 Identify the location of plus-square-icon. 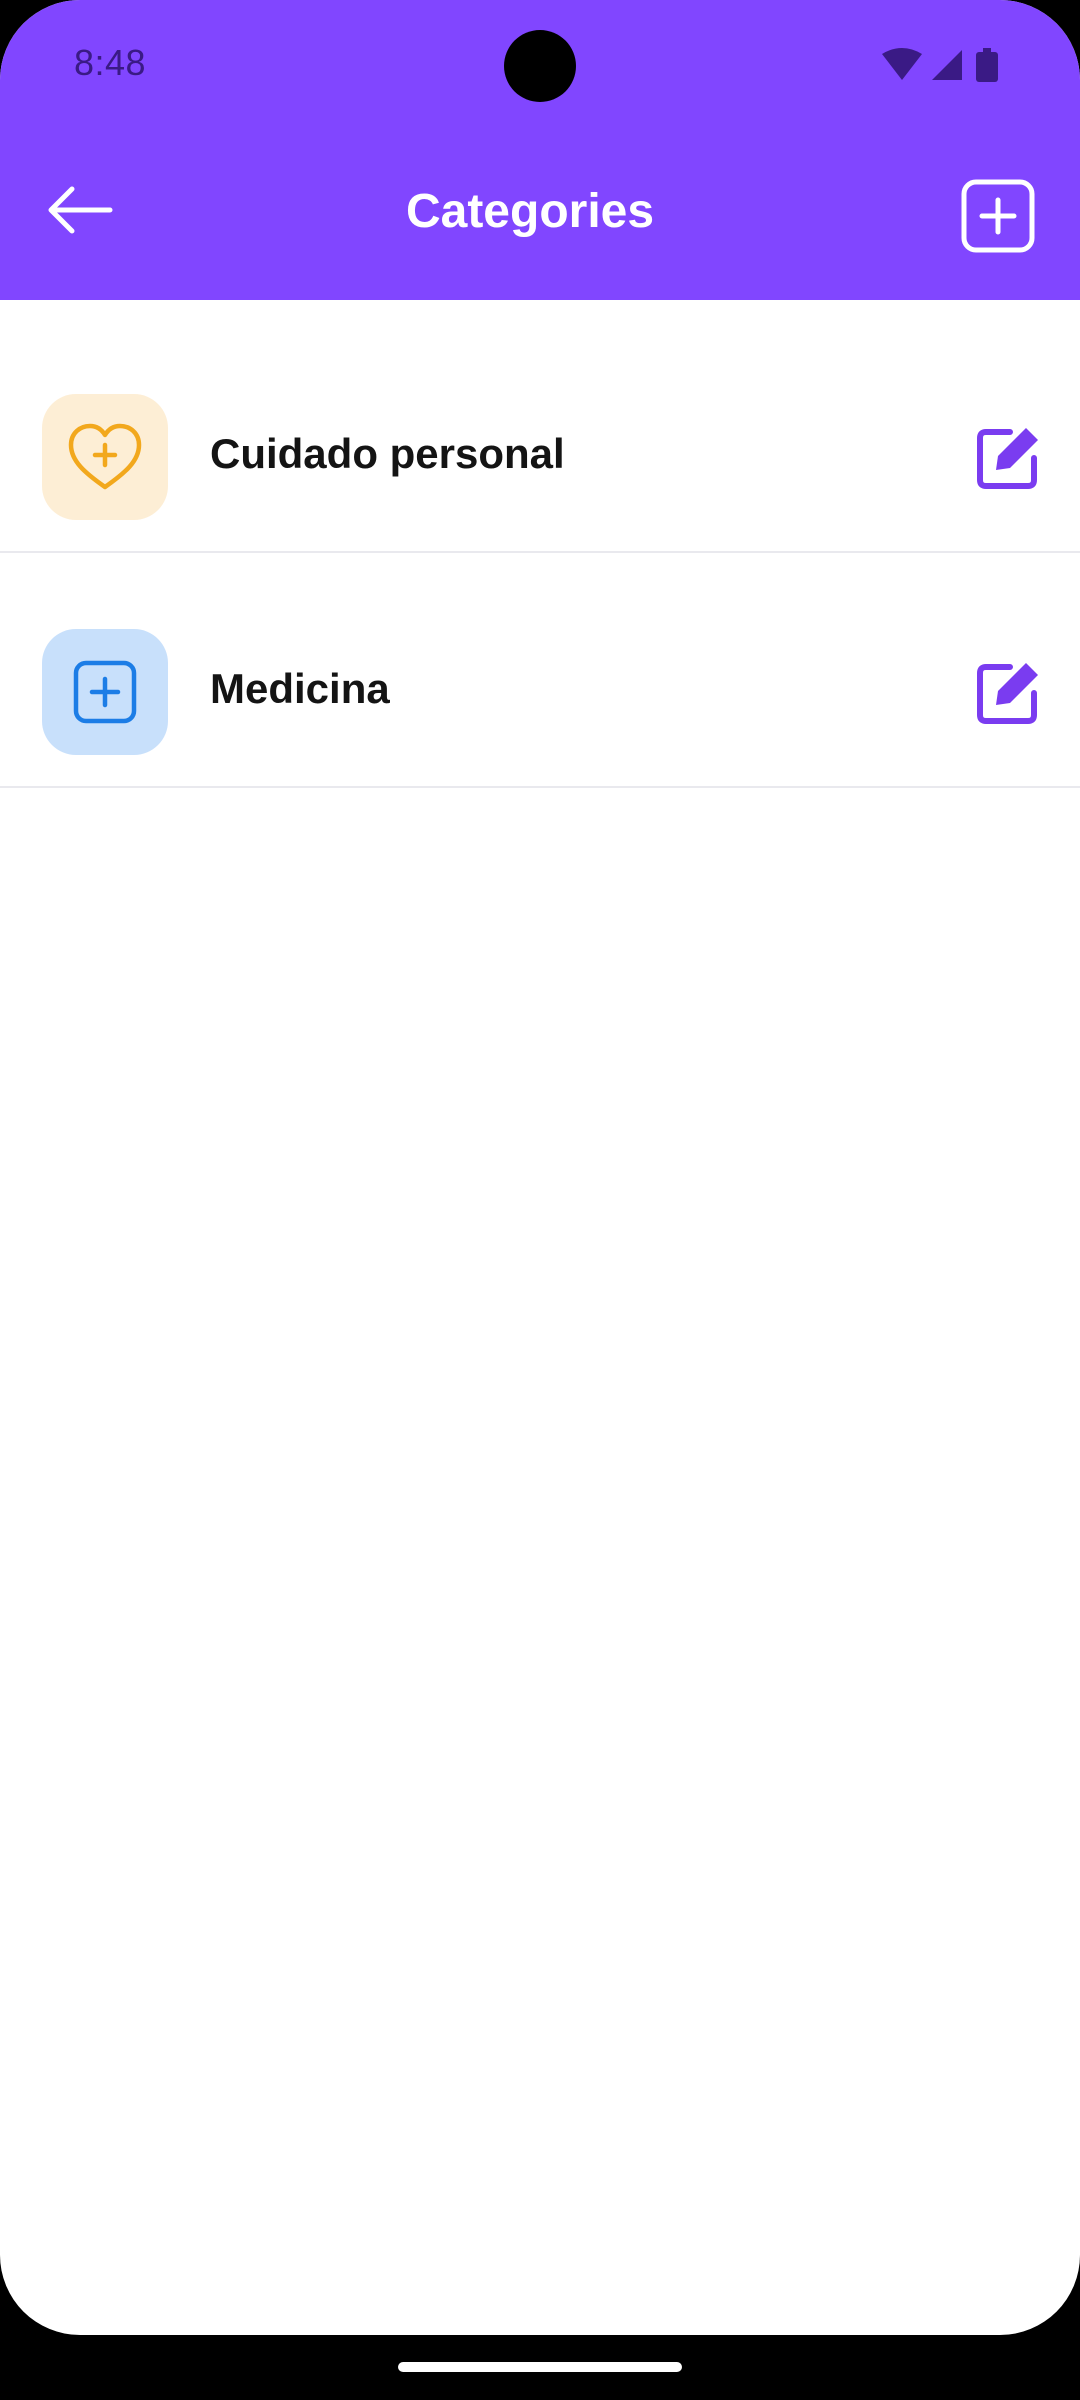
(105, 692).